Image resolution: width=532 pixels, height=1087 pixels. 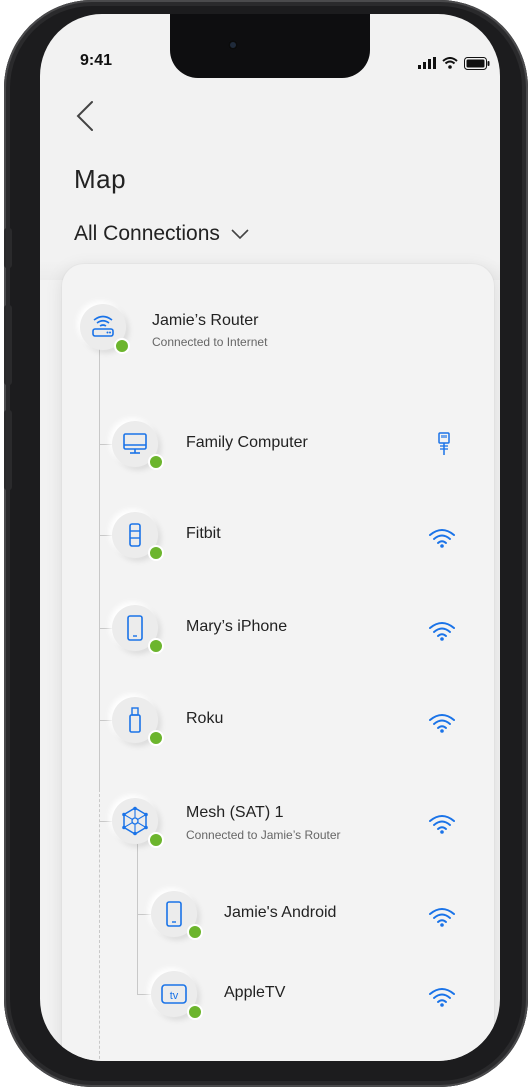 What do you see at coordinates (235, 812) in the screenshot?
I see `mesh-name: Mesh (SAT) 1` at bounding box center [235, 812].